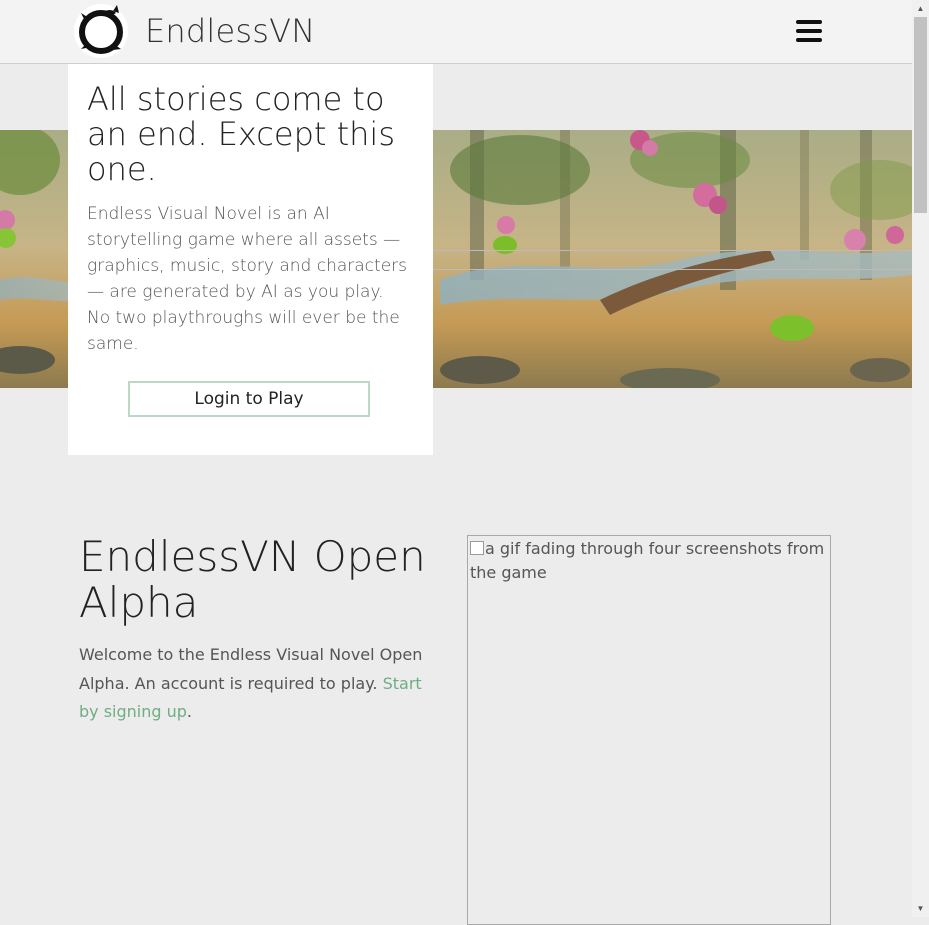  What do you see at coordinates (252, 579) in the screenshot?
I see `alpha-section-title: EndlessVN Open Alpha` at bounding box center [252, 579].